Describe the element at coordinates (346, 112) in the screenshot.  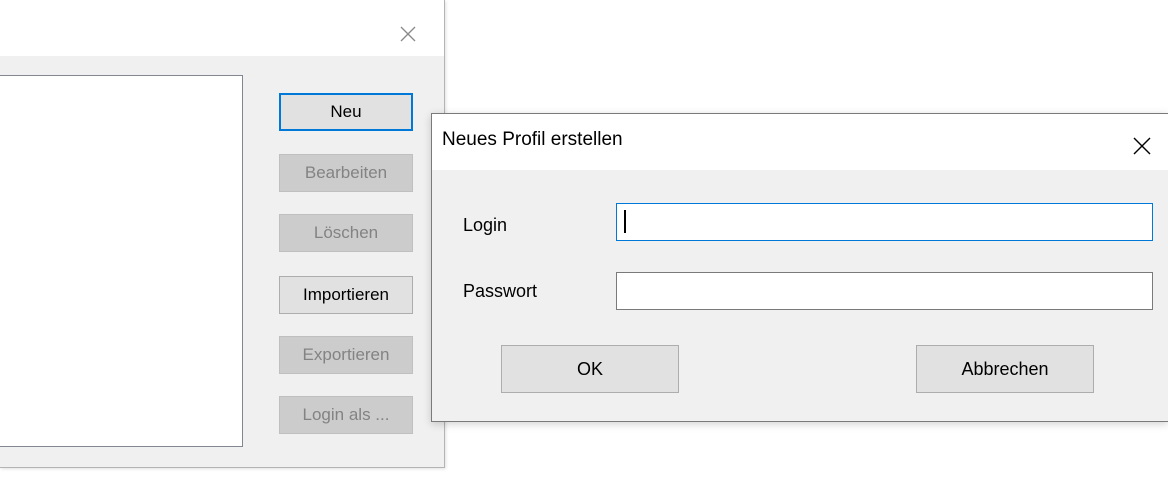
I see `new-profile-button: Neu` at that location.